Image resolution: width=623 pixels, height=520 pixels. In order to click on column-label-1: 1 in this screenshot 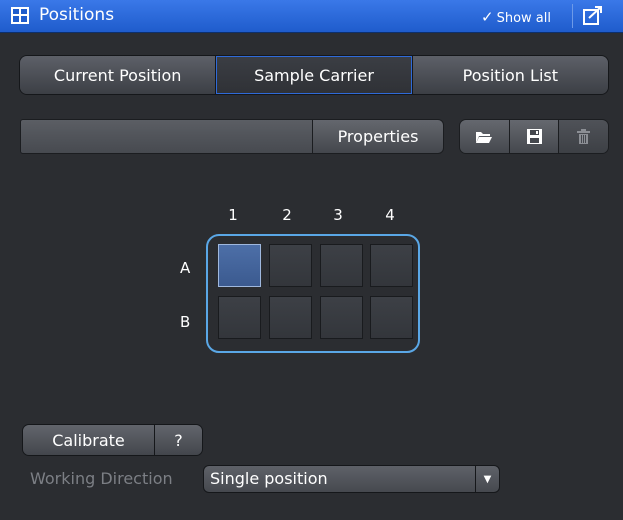, I will do `click(233, 215)`.